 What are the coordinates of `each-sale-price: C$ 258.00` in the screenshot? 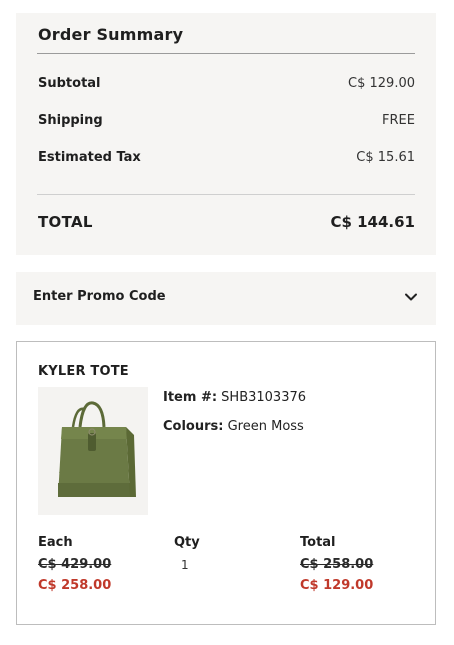 It's located at (75, 585).